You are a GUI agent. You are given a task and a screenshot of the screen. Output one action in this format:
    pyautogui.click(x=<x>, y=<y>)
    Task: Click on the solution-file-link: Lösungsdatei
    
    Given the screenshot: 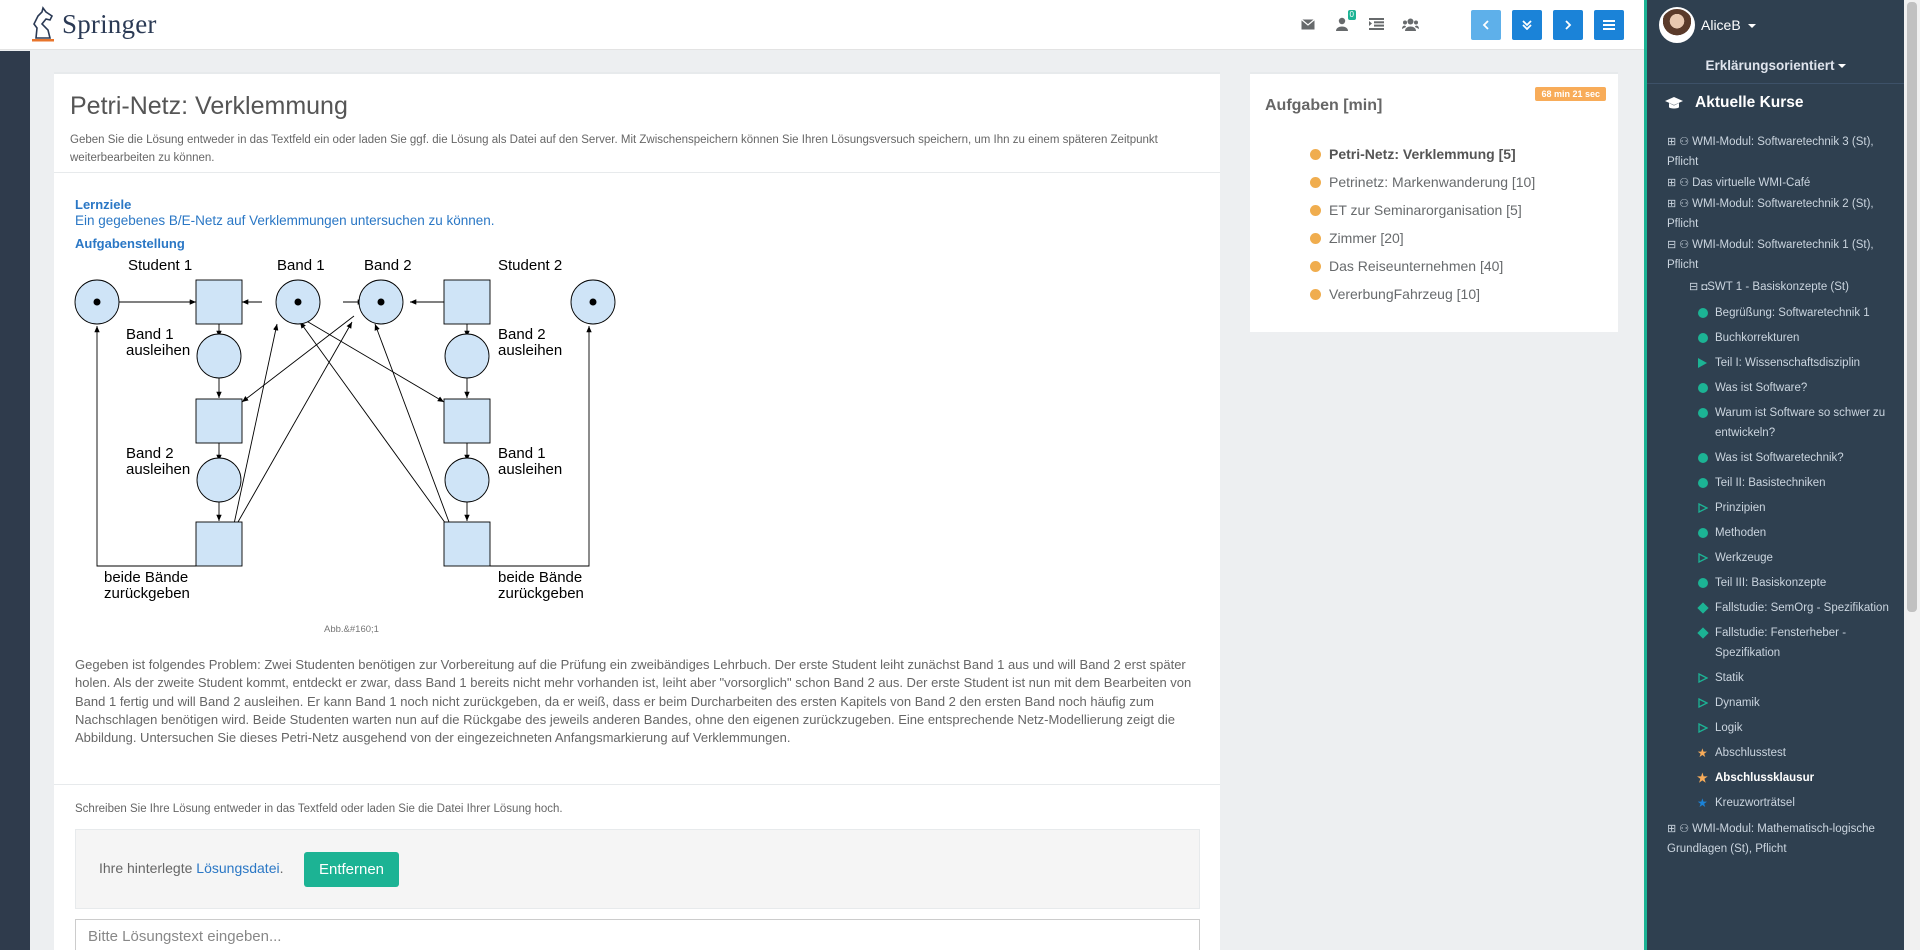 What is the action you would take?
    pyautogui.click(x=237, y=868)
    